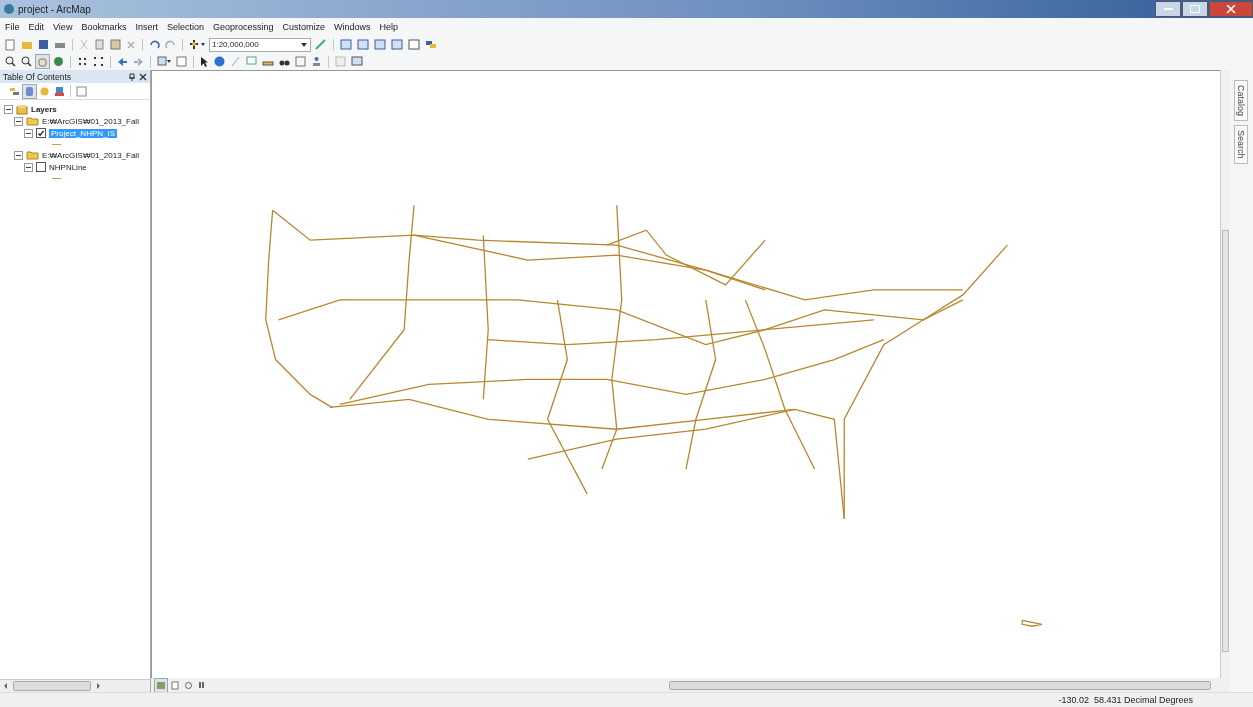 This screenshot has width=1253, height=707. What do you see at coordinates (1168, 9) in the screenshot?
I see `minimize-button` at bounding box center [1168, 9].